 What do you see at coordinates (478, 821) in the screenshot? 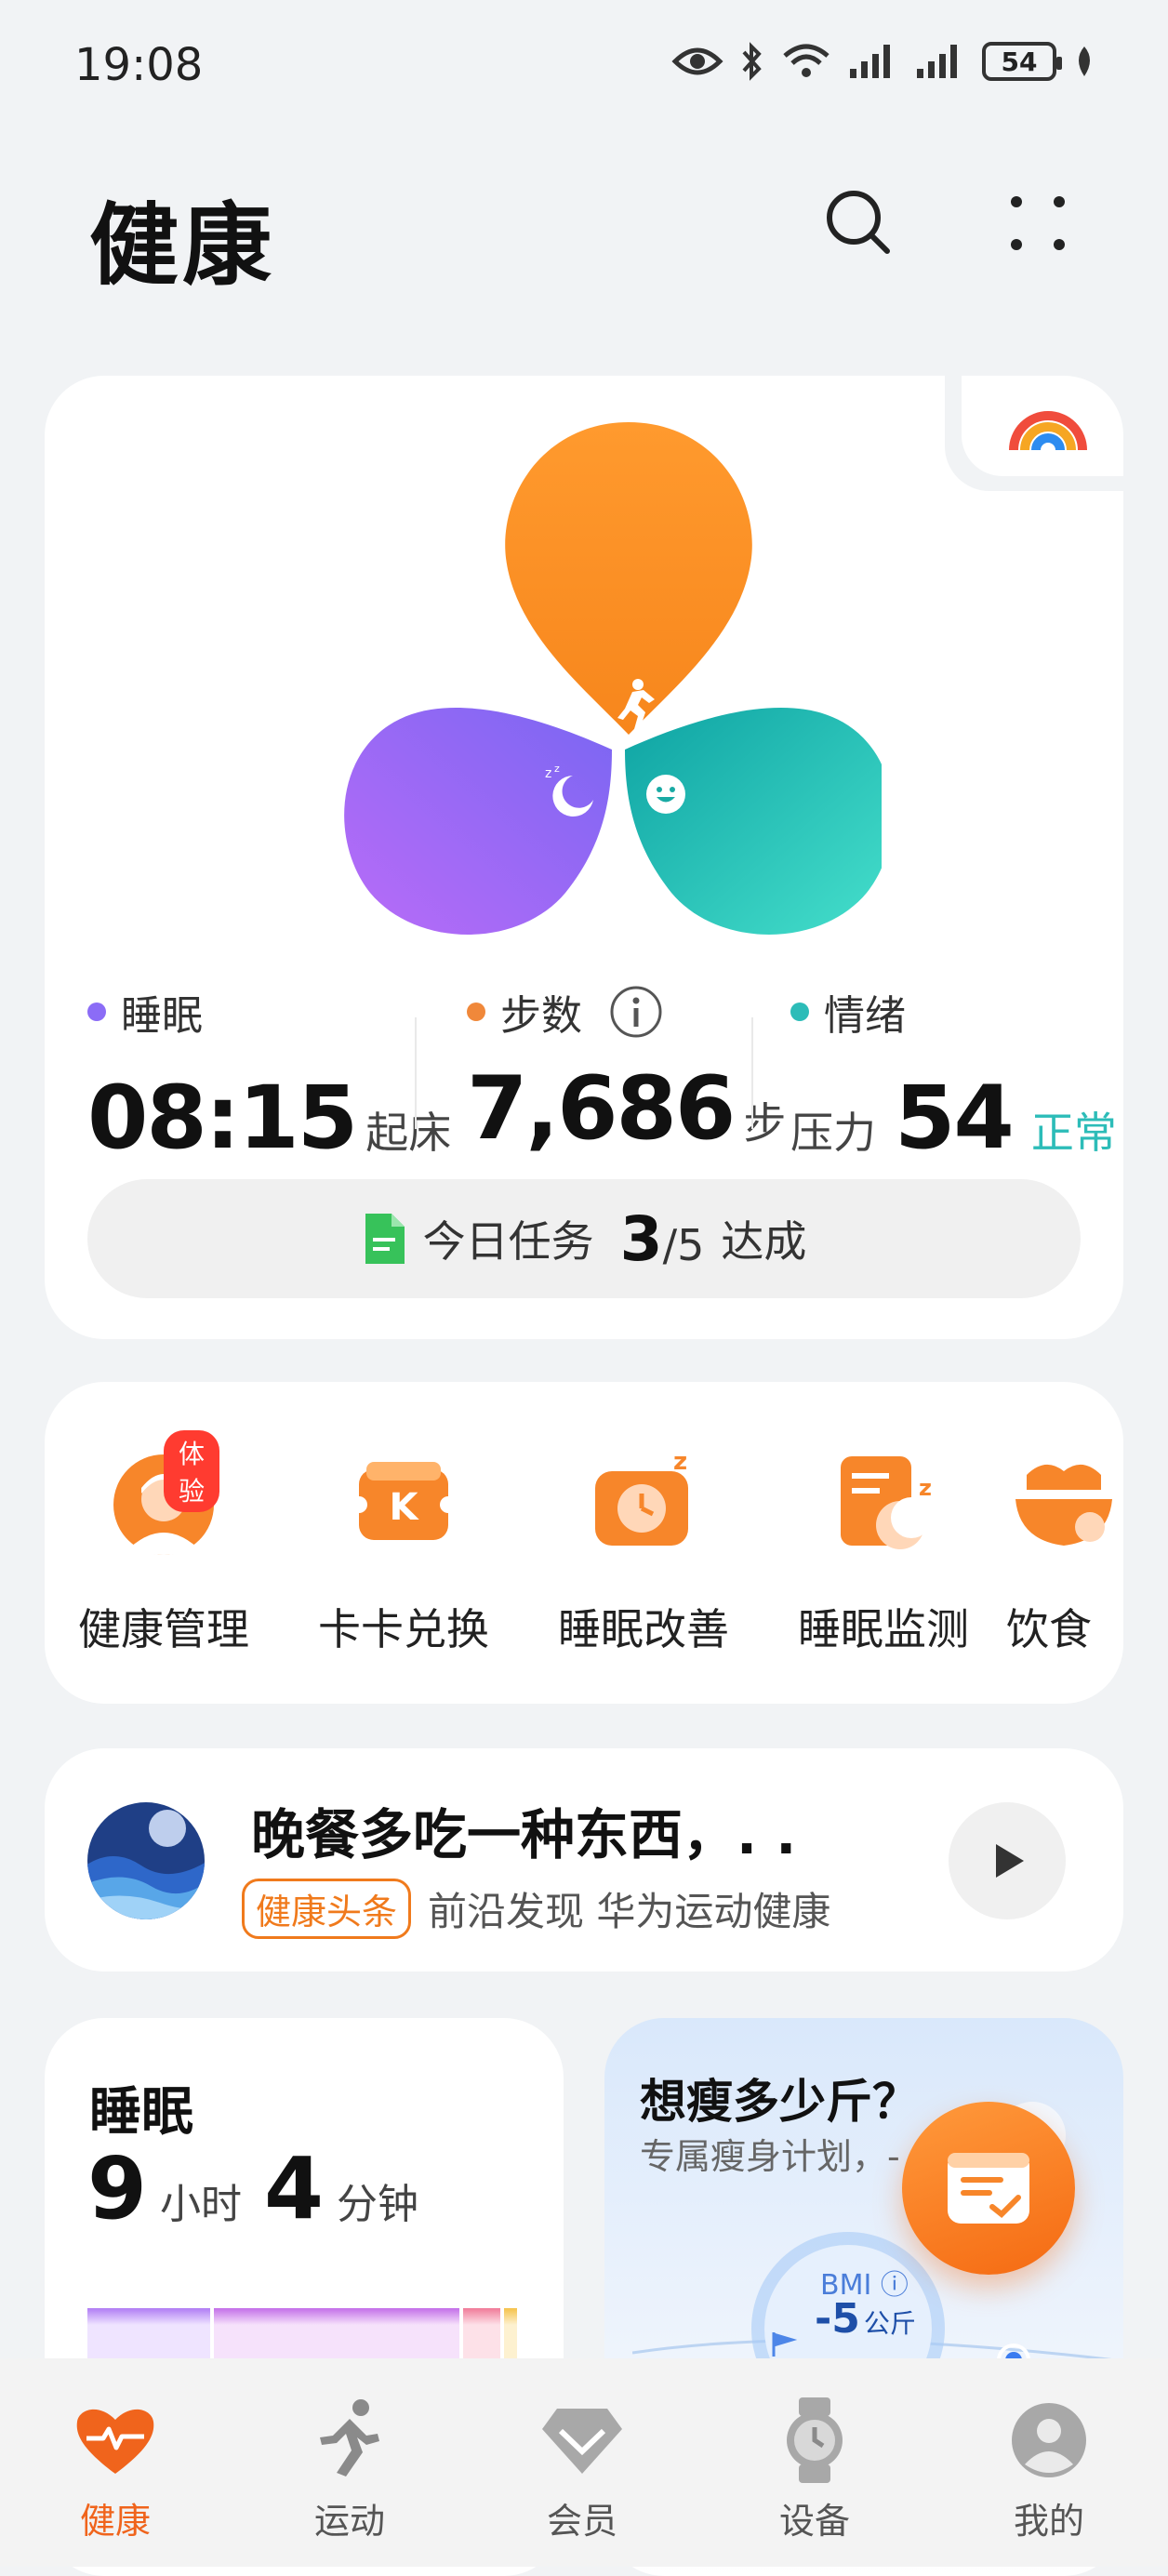
I see `sleep-petal` at bounding box center [478, 821].